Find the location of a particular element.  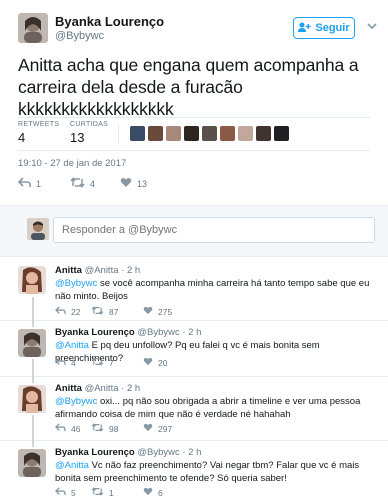

chevron-down-icon is located at coordinates (372, 26).